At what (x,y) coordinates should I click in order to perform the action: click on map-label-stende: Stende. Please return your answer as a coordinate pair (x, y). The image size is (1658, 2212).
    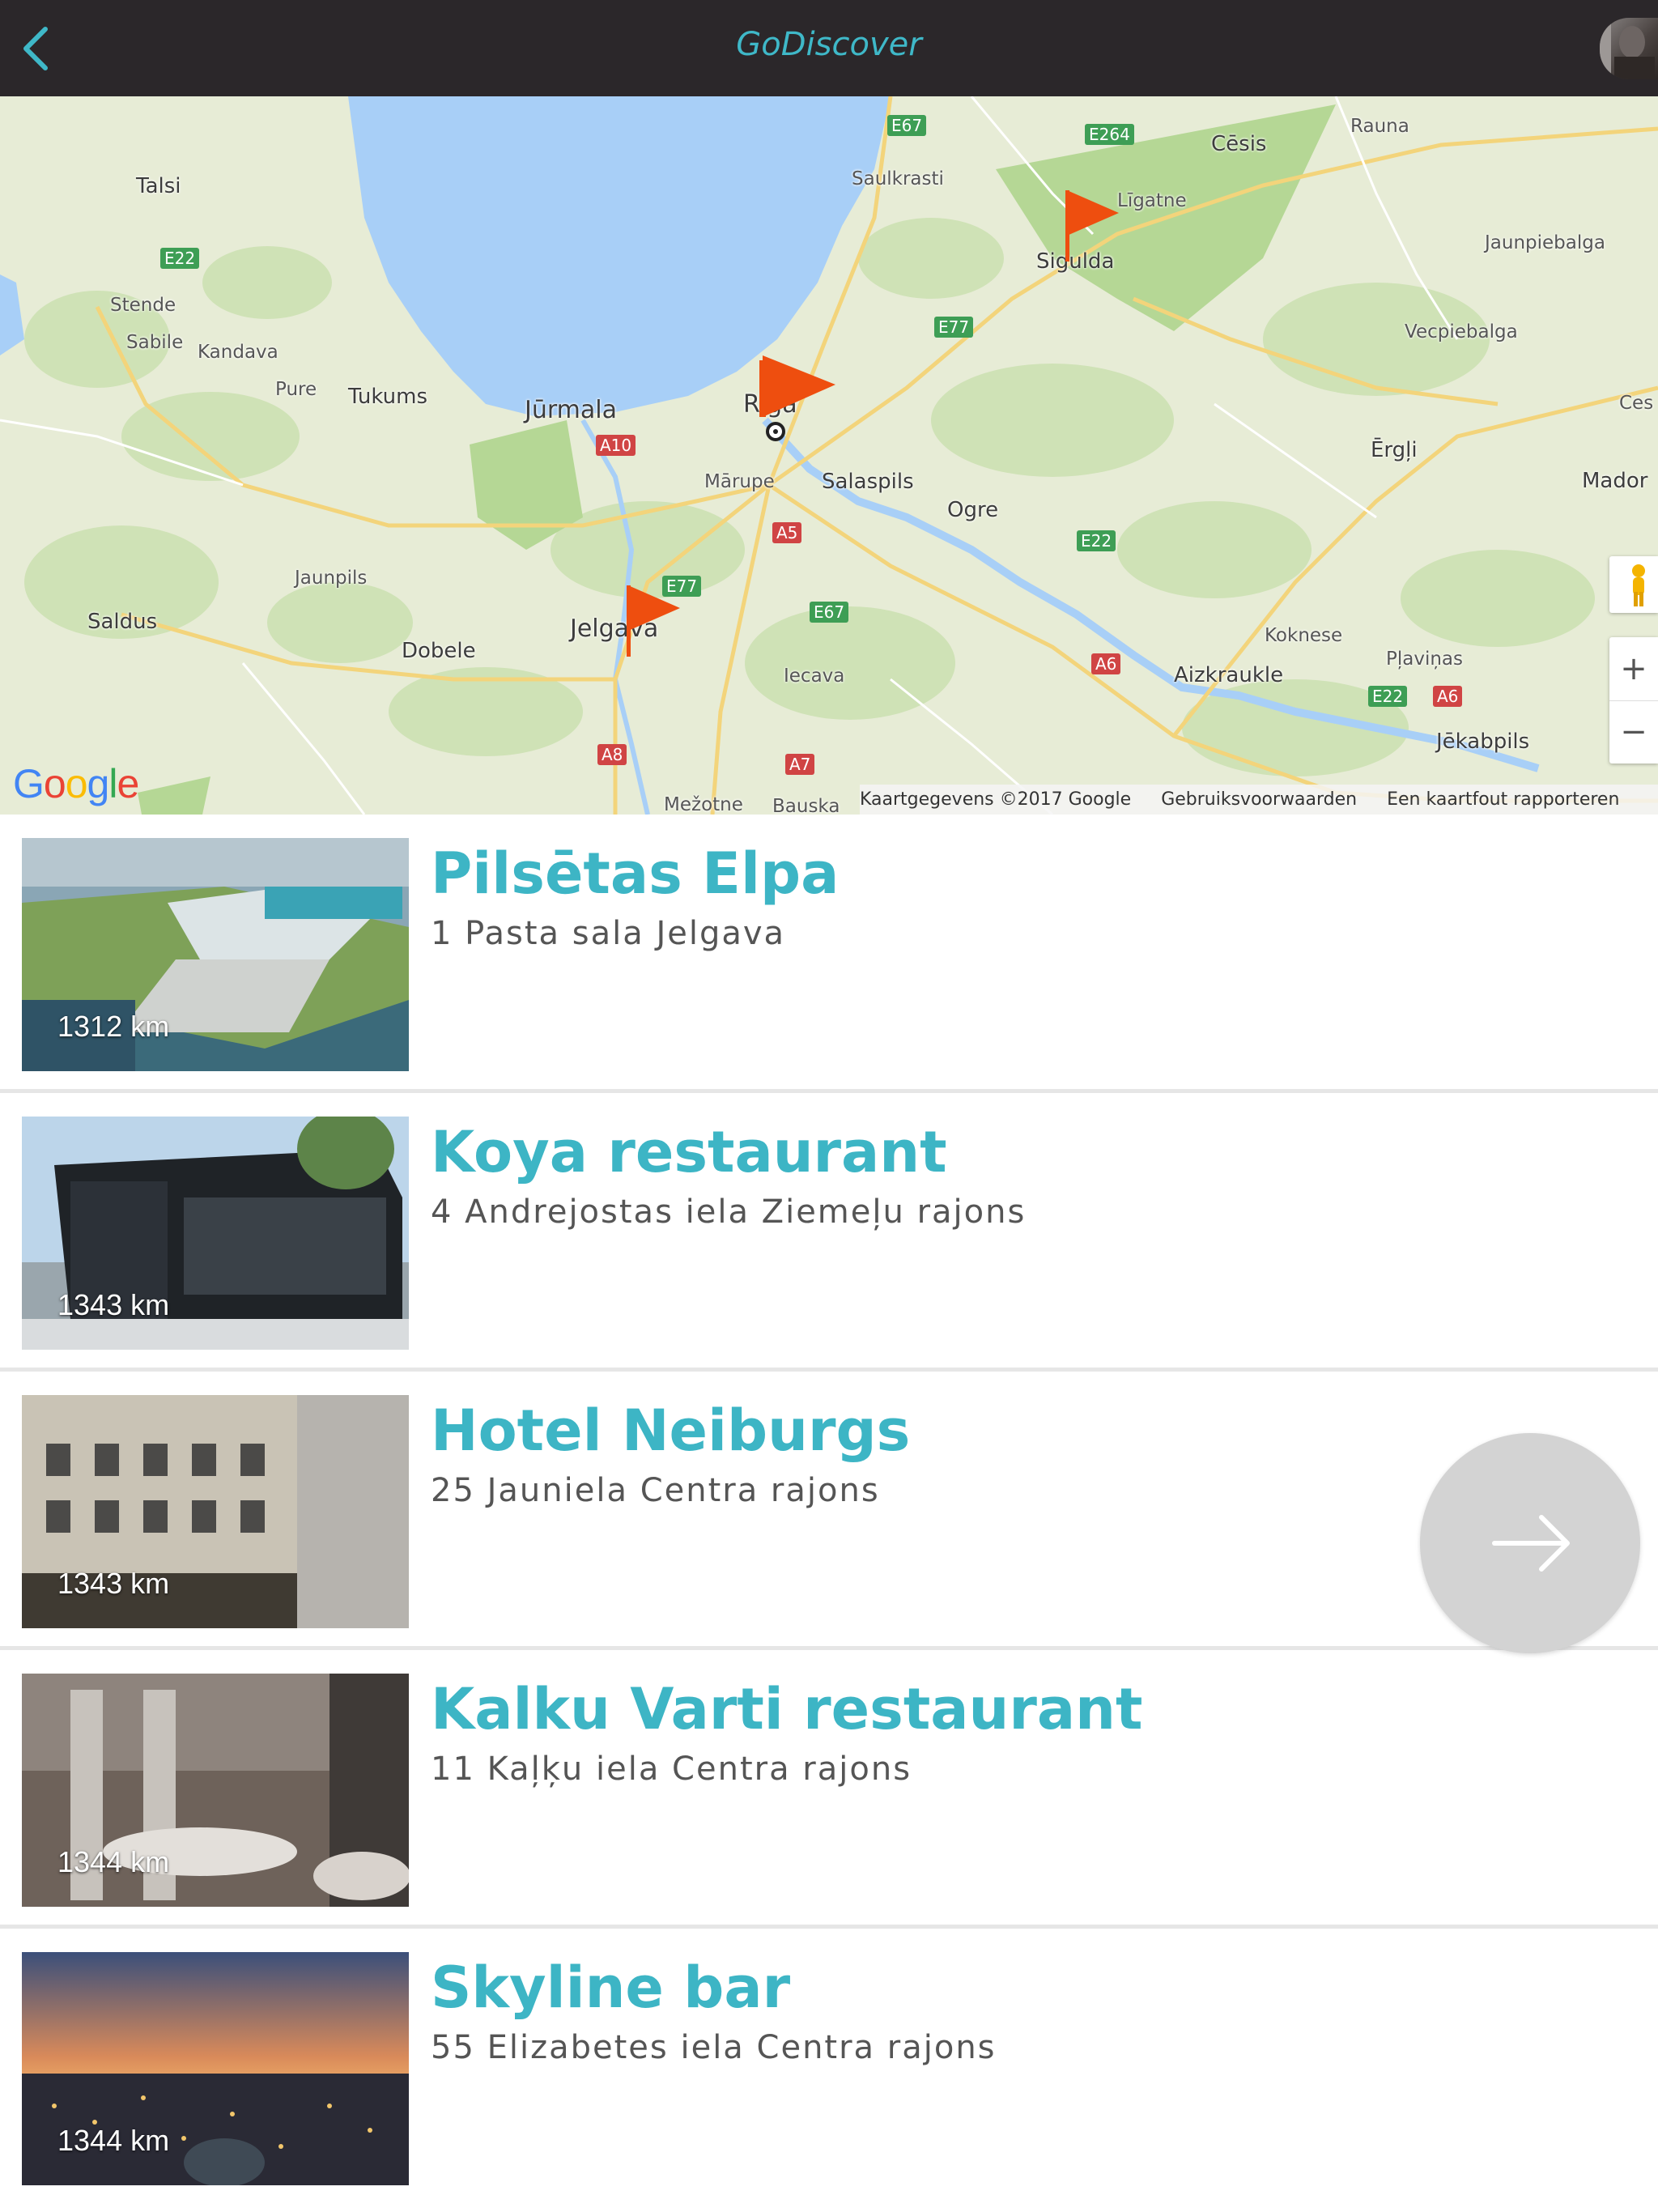
    Looking at the image, I should click on (143, 305).